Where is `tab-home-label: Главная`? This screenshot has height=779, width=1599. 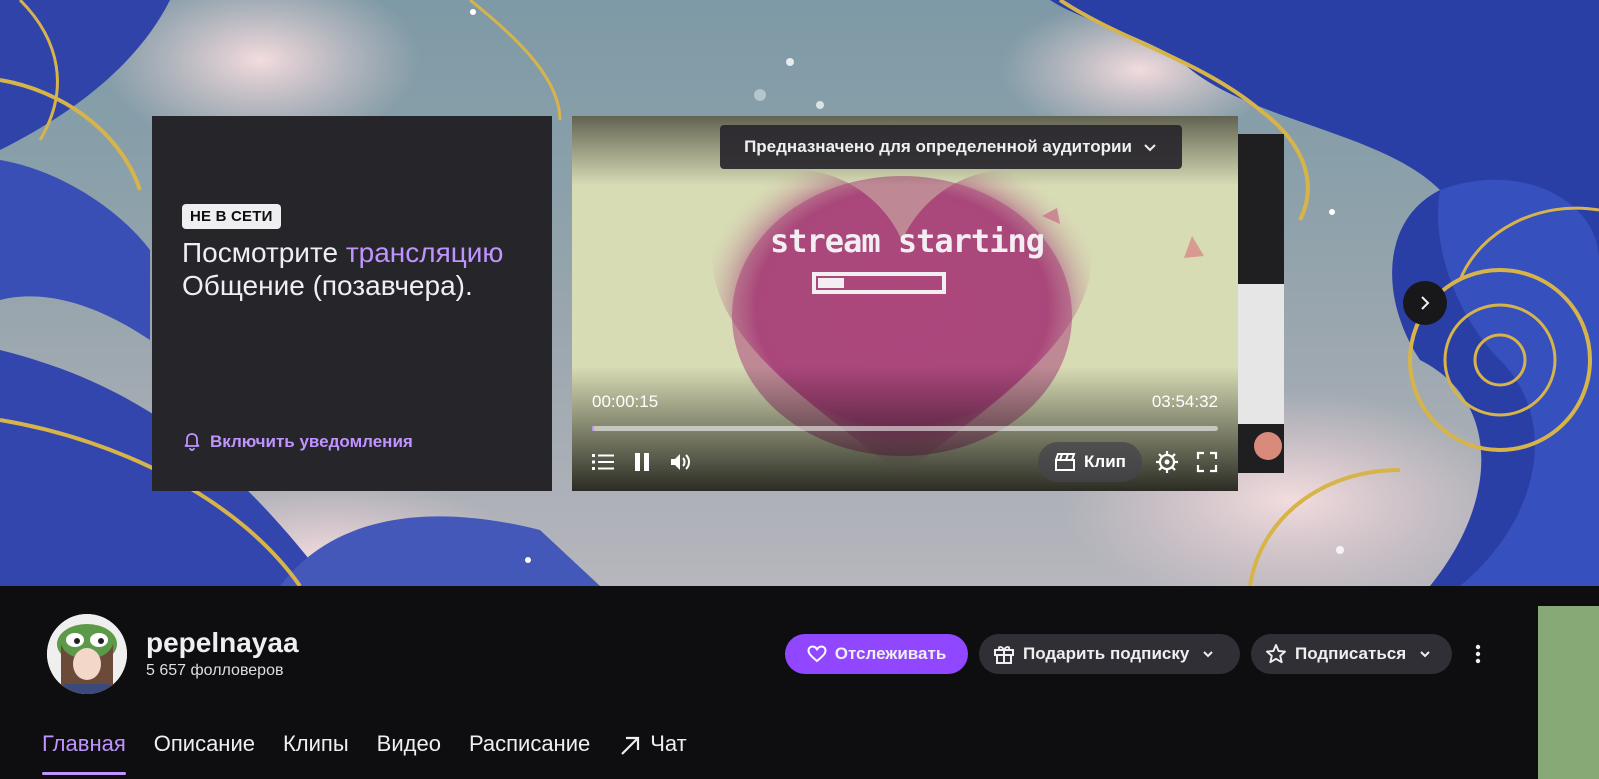
tab-home-label: Главная is located at coordinates (84, 743).